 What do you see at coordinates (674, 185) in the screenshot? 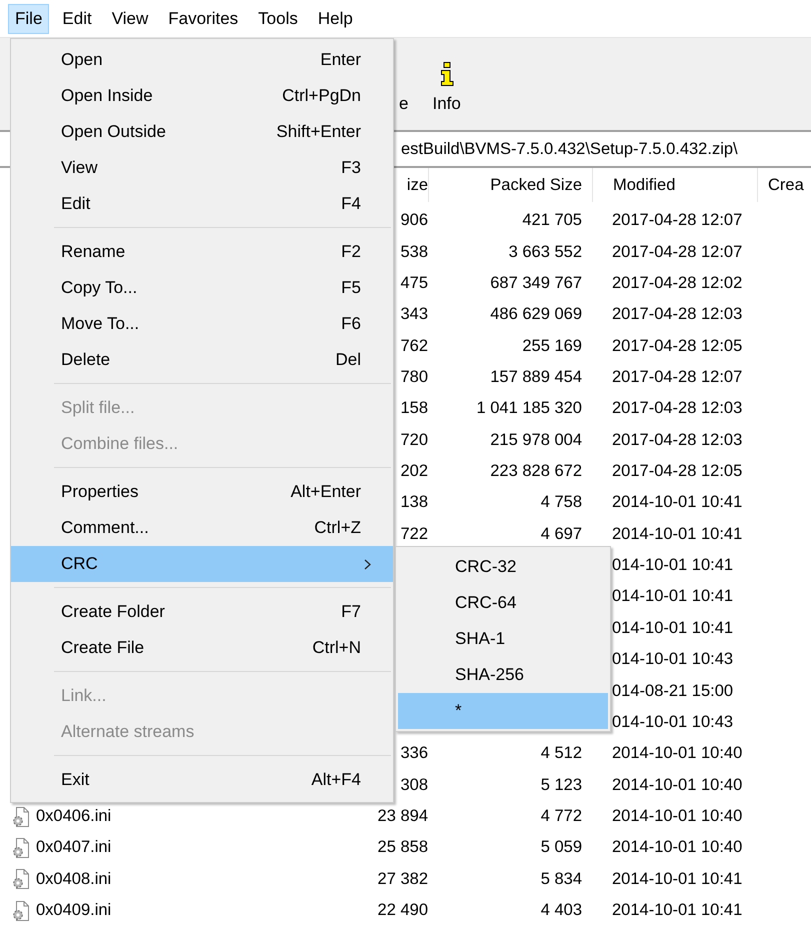
I see `column-header: Modified` at bounding box center [674, 185].